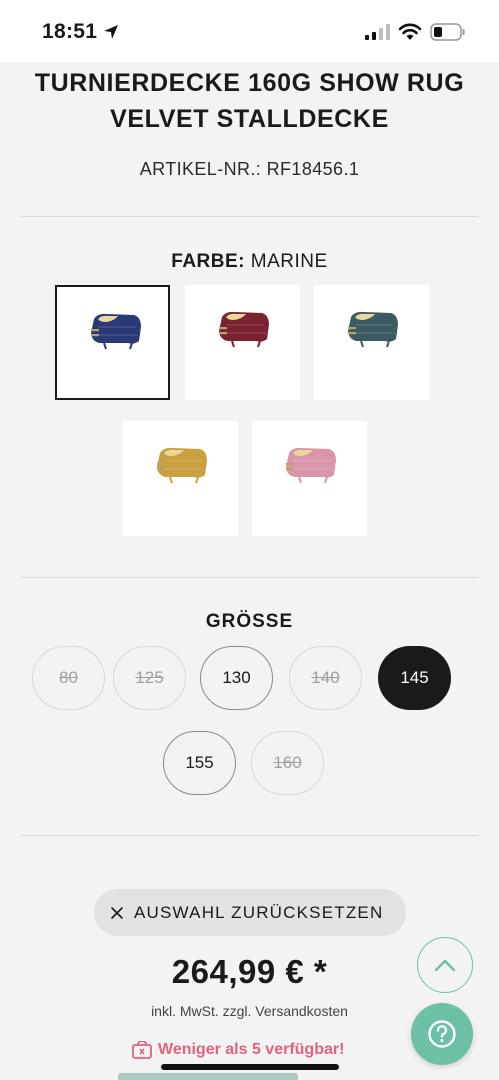  What do you see at coordinates (414, 678) in the screenshot?
I see `size-option: 145` at bounding box center [414, 678].